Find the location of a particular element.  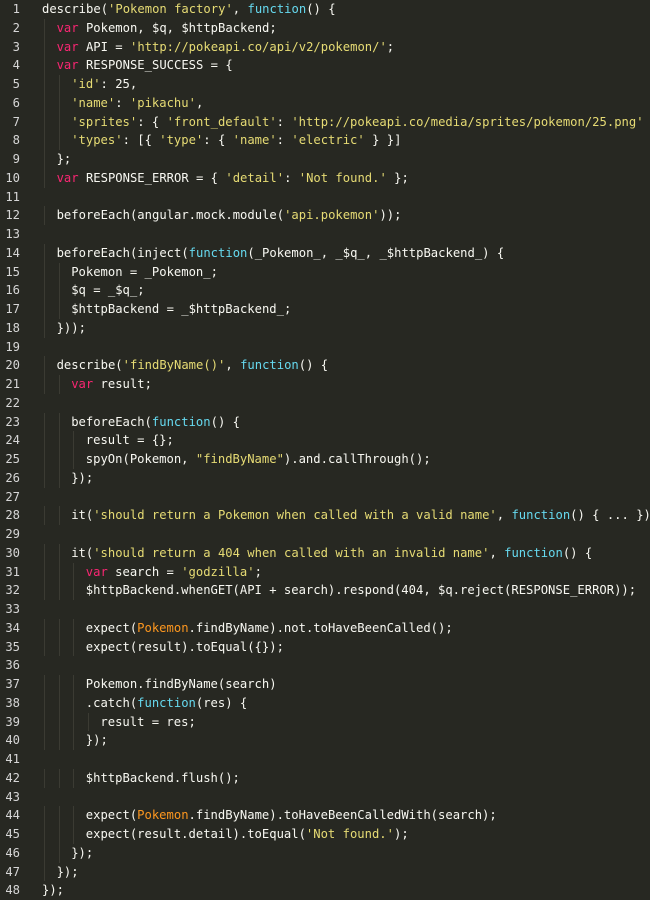

code-line: 48}); is located at coordinates (325, 890).